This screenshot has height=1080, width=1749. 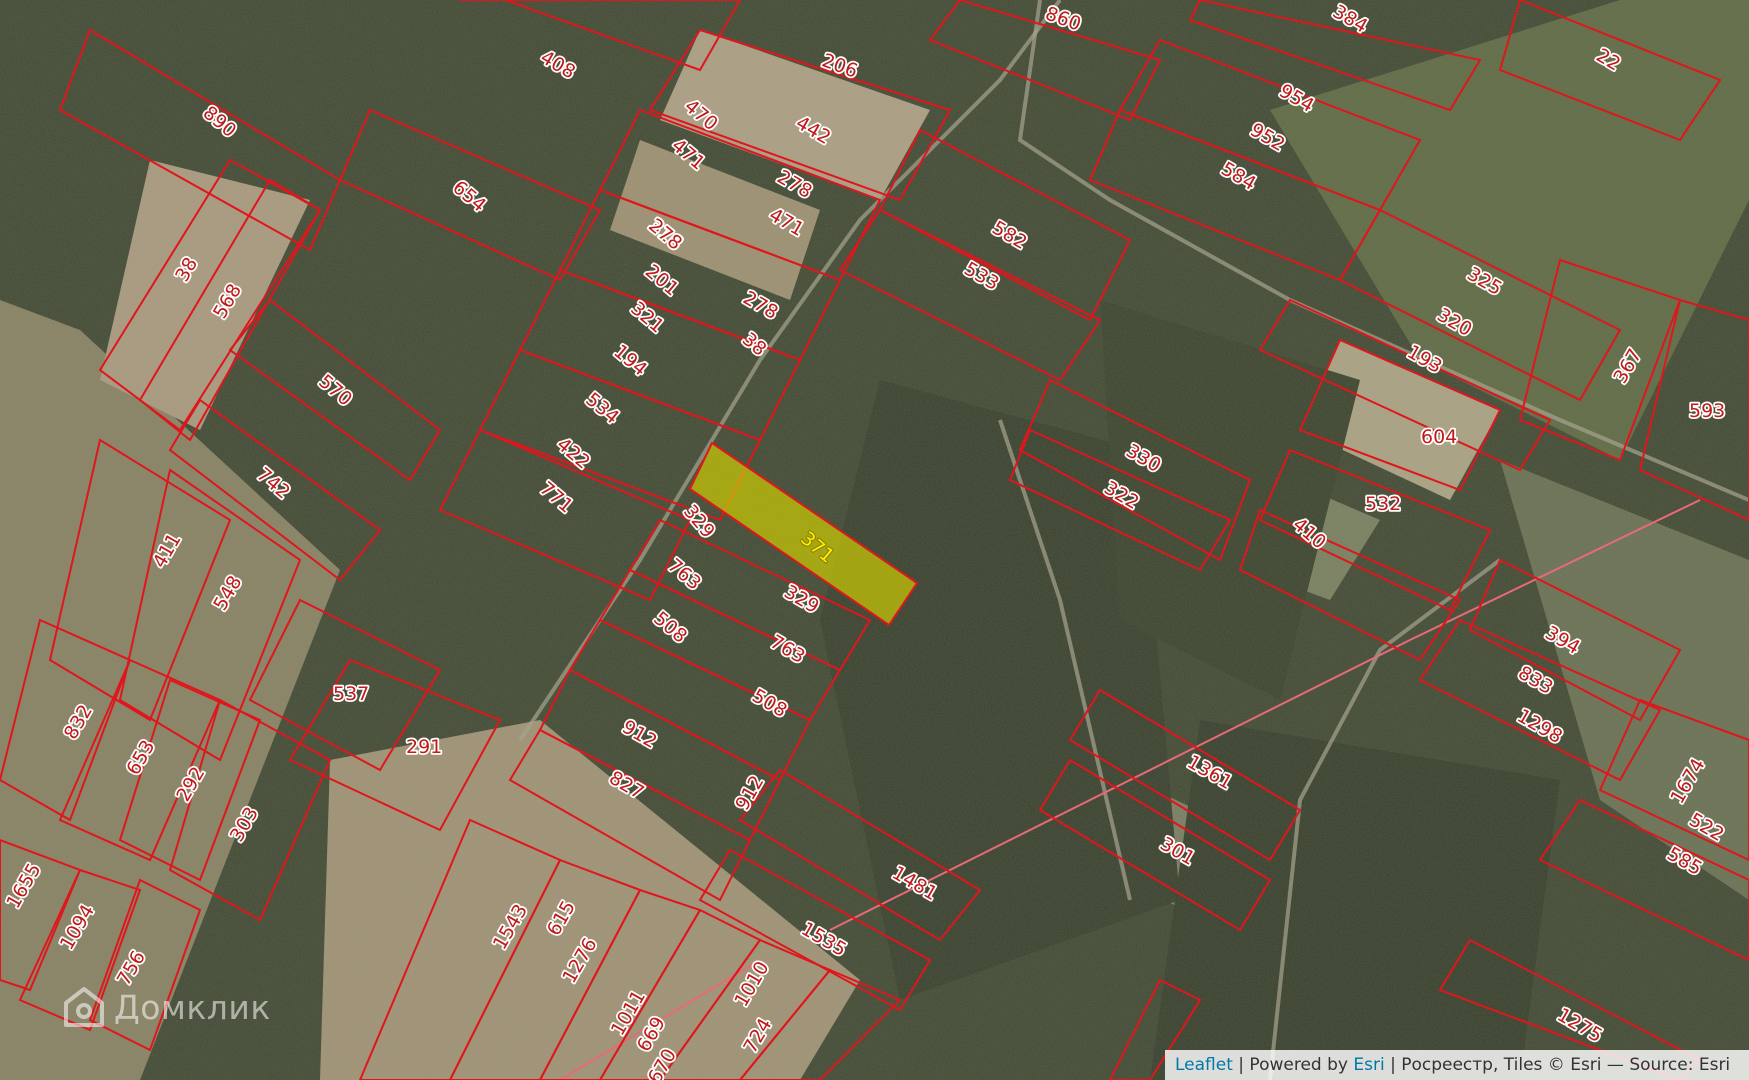 I want to click on parcel-label: 604, so click(x=1439, y=437).